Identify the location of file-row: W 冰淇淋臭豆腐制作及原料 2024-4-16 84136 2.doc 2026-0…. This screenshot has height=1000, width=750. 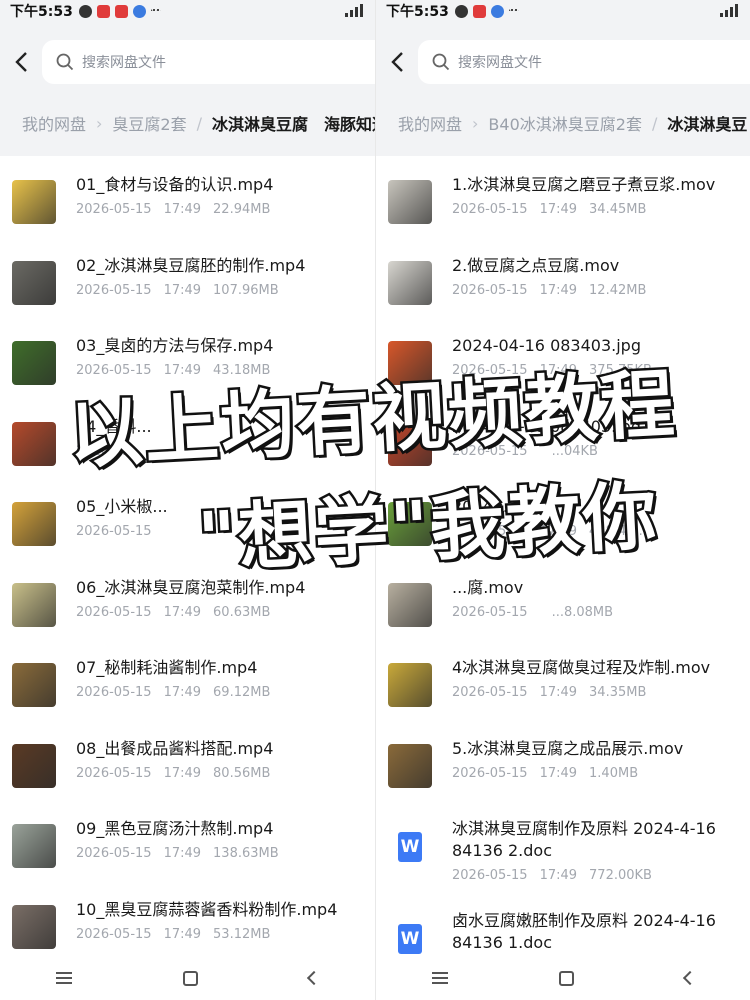
(563, 846).